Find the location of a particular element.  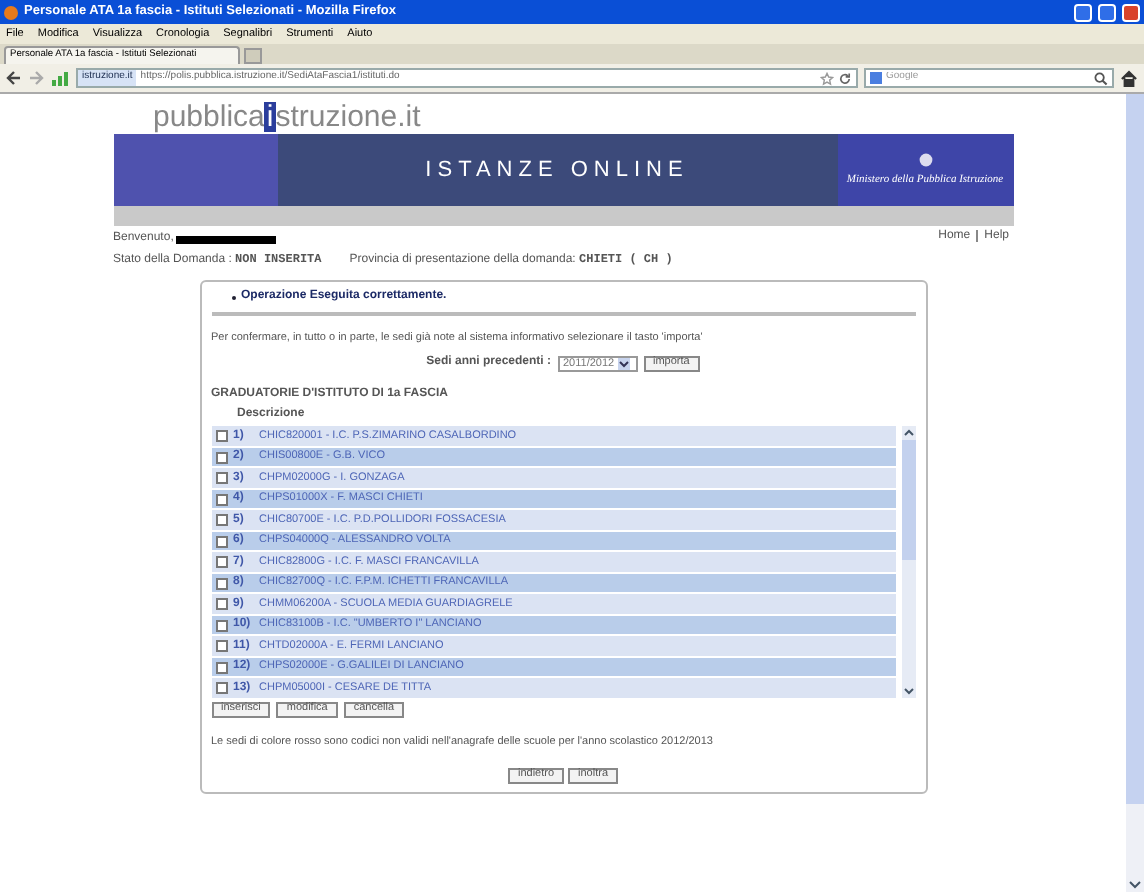

star-icon is located at coordinates (827, 78).